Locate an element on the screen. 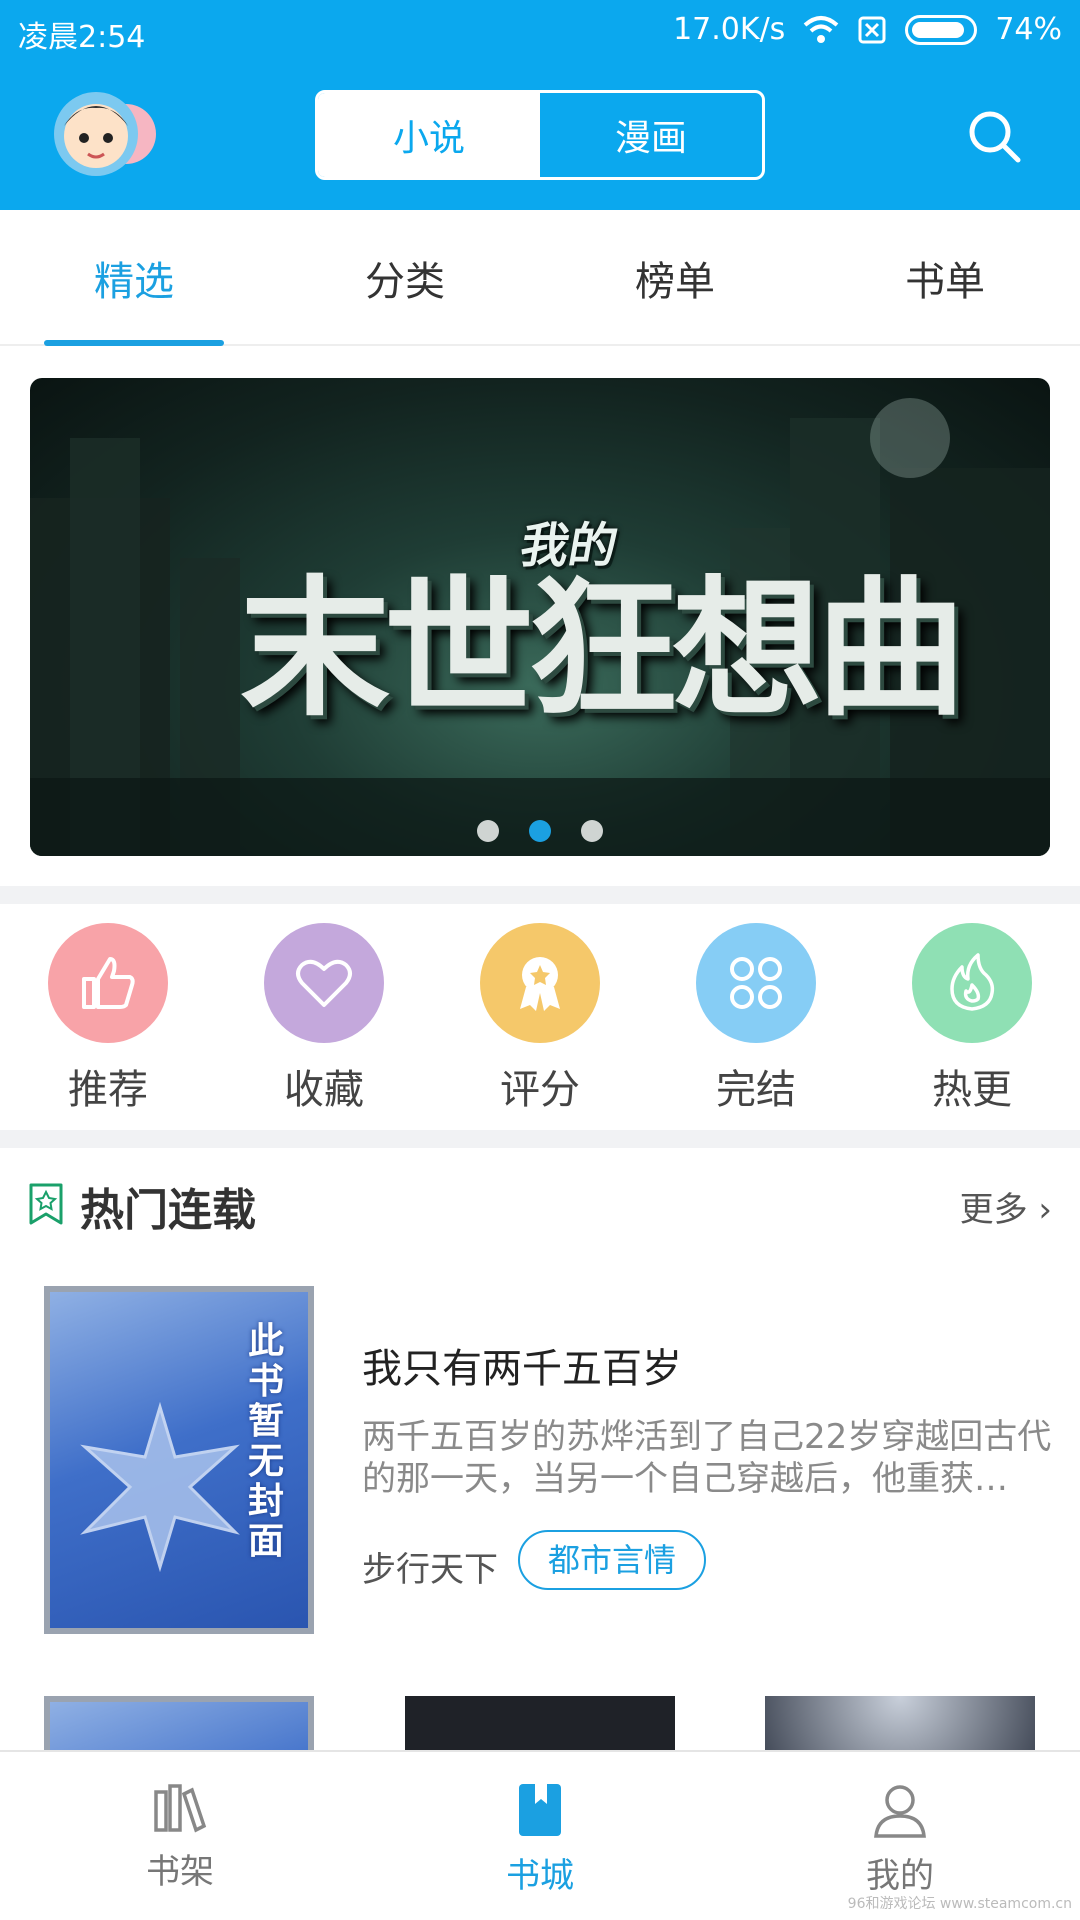  tab-bar: 精选 分类 榜单 书单 is located at coordinates (540, 278).